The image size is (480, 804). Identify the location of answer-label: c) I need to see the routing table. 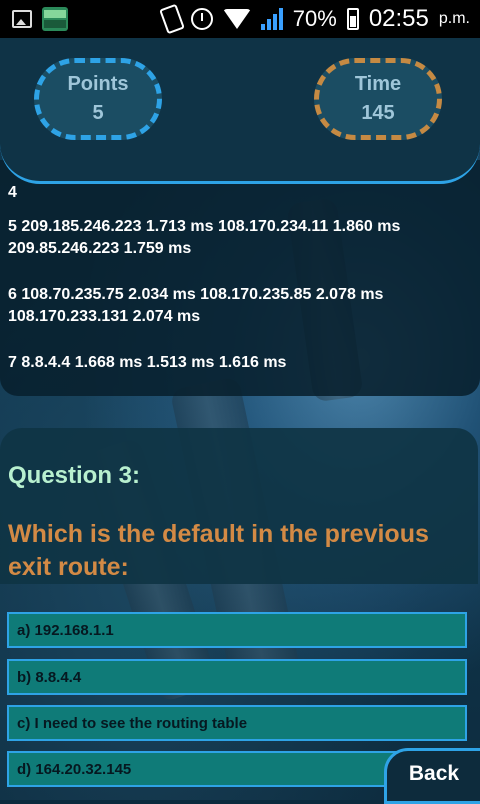
(132, 723).